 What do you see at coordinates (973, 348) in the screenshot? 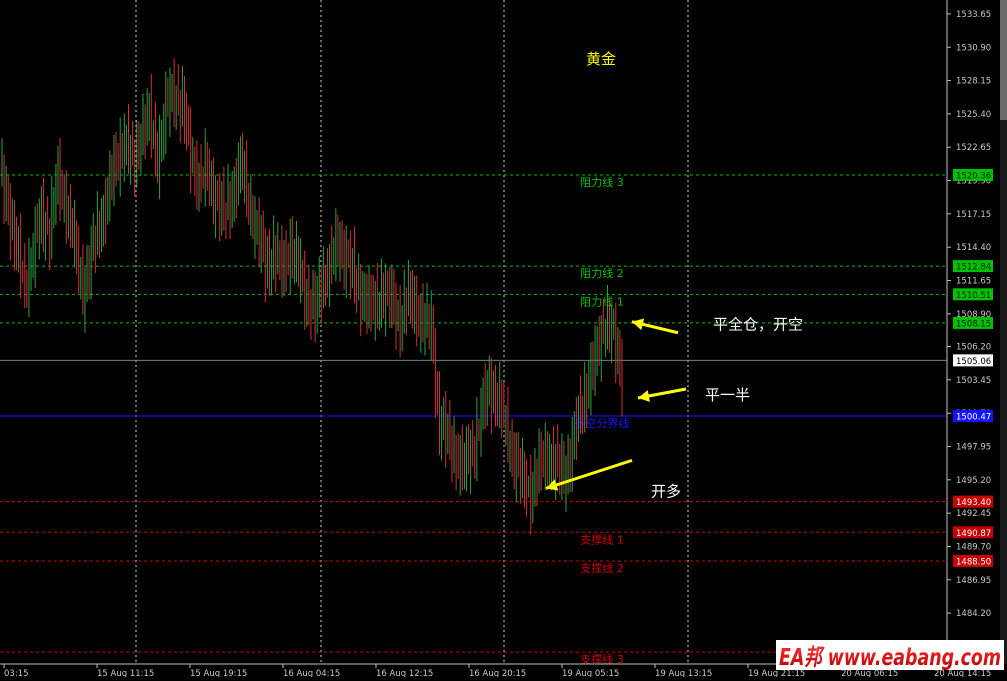
I see `y-tick-label: 1506.20` at bounding box center [973, 348].